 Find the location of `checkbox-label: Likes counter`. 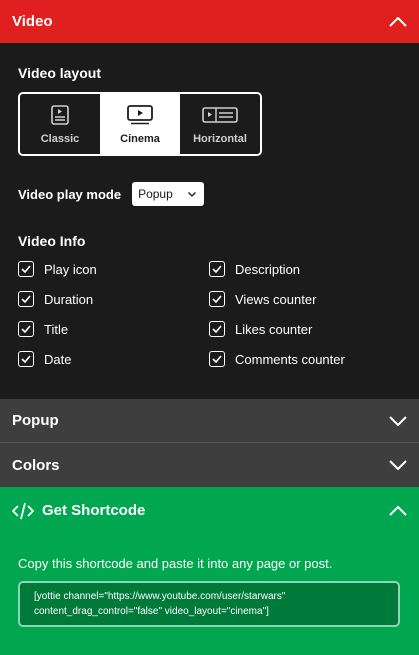

checkbox-label: Likes counter is located at coordinates (274, 329).